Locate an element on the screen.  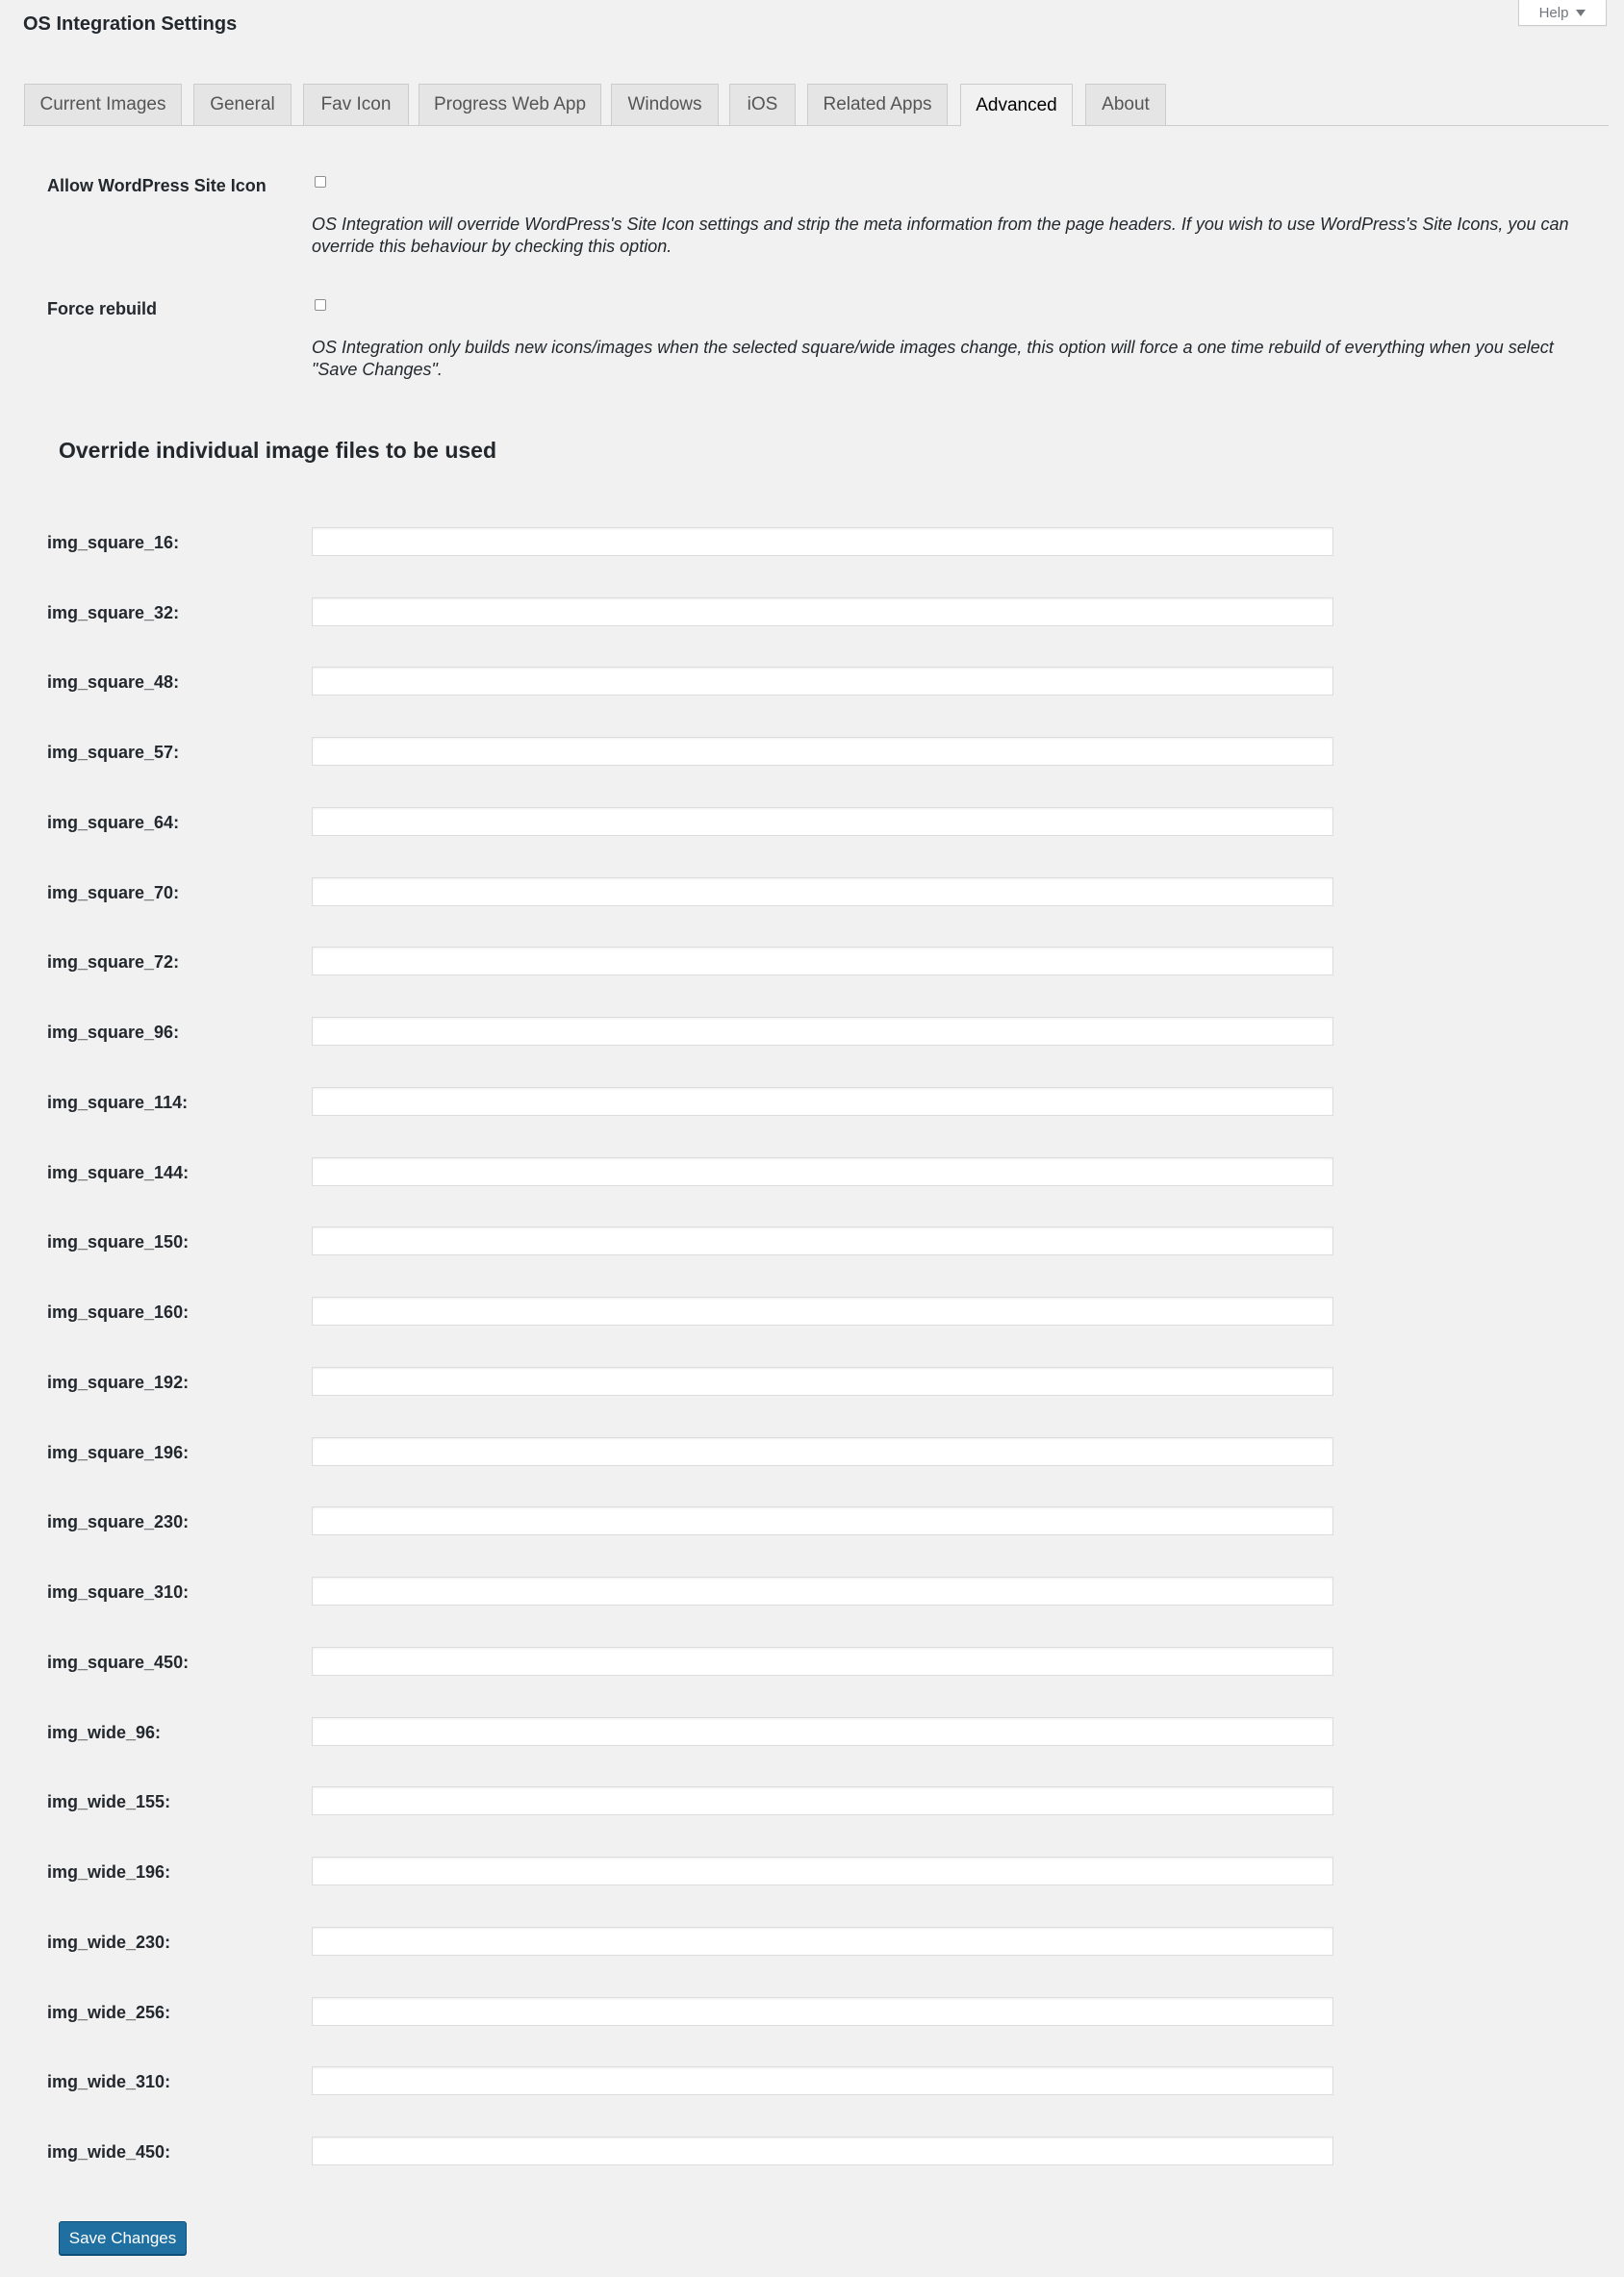
override-field-label: img_wide_230: is located at coordinates (109, 1942).